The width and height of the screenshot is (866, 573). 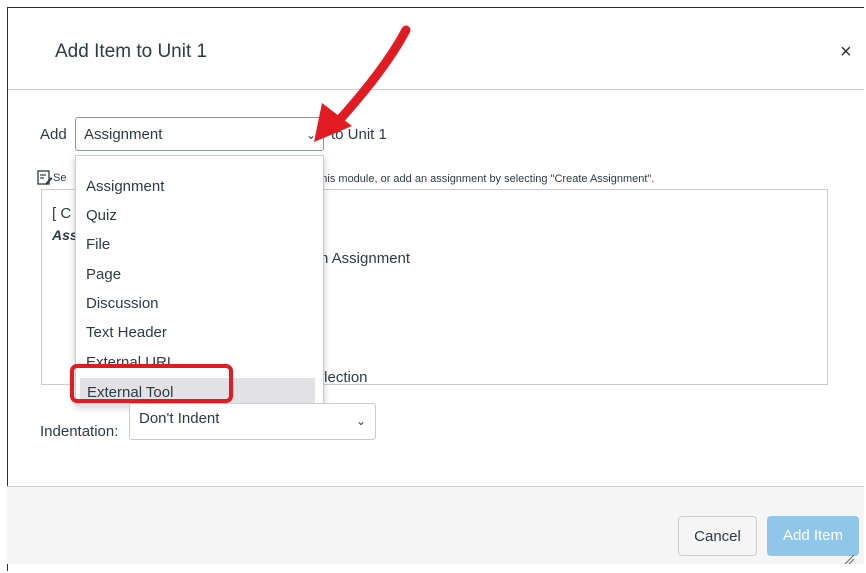 What do you see at coordinates (199, 215) in the screenshot?
I see `menu-item-quiz: Quiz` at bounding box center [199, 215].